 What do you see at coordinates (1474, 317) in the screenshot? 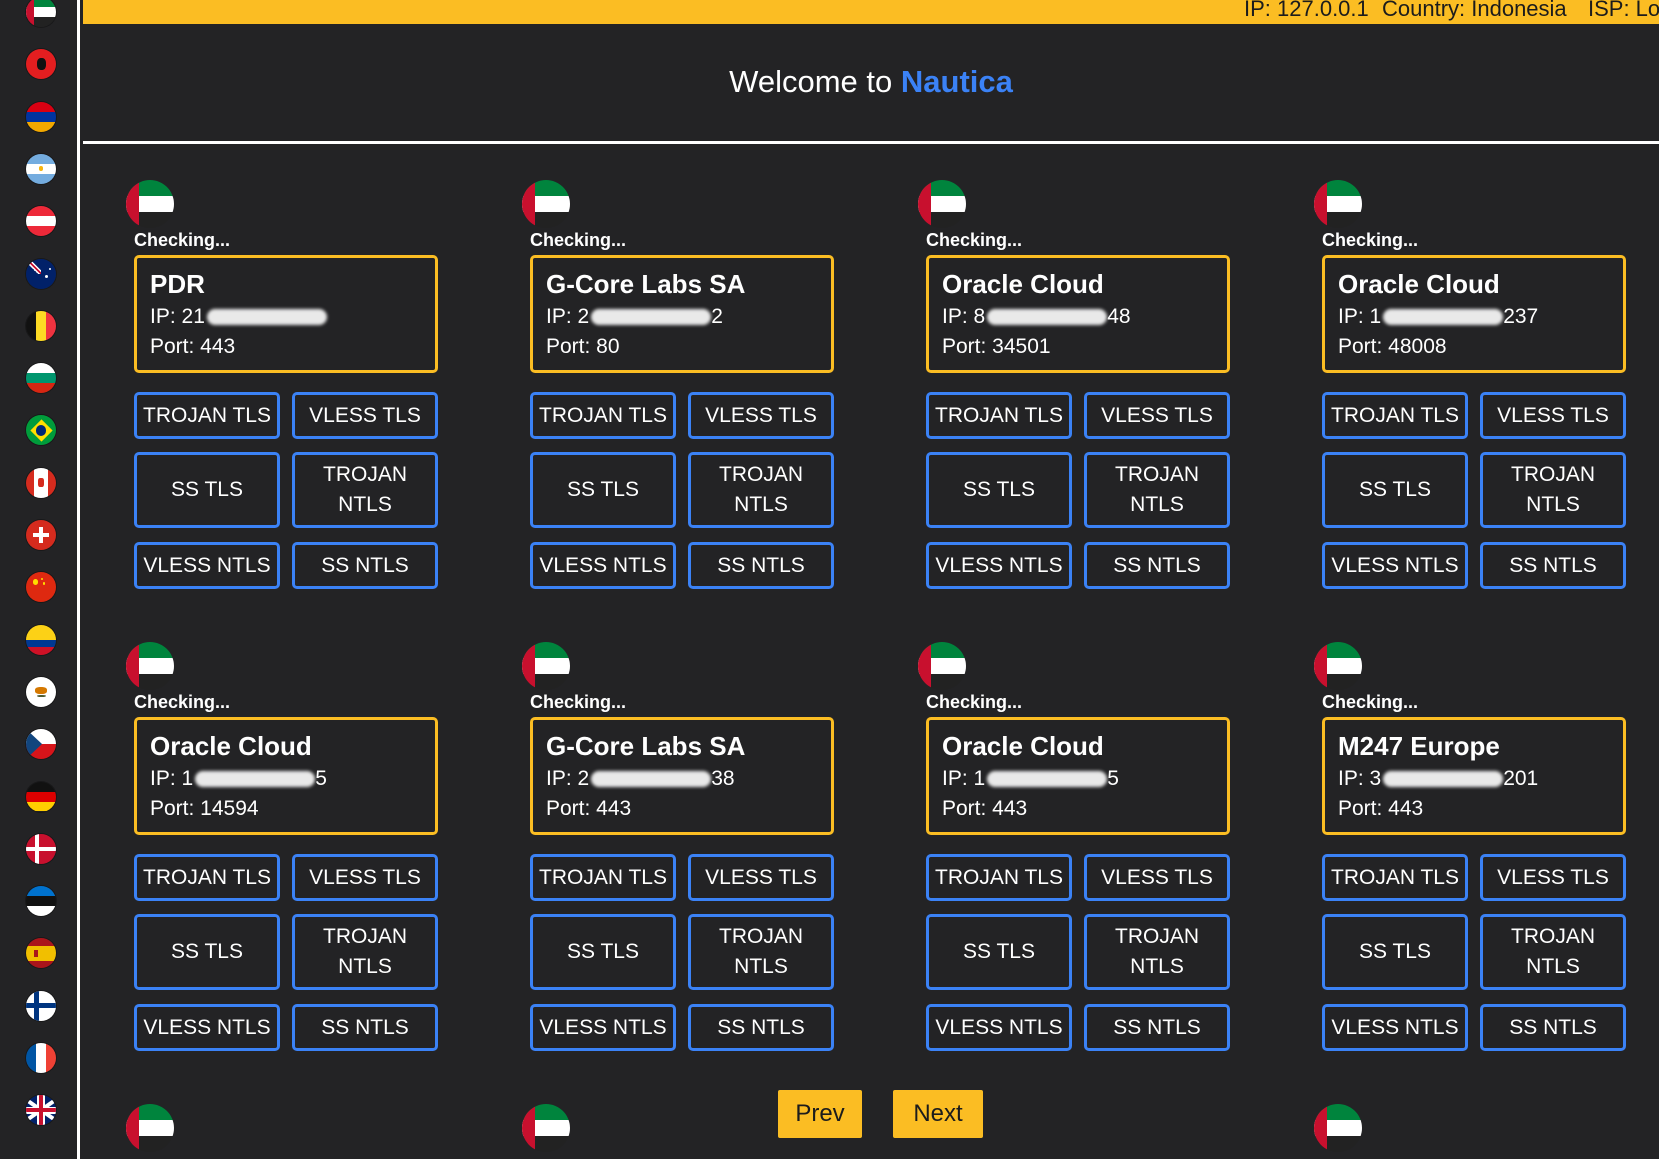
I see `server-ip: IP: 1 237` at bounding box center [1474, 317].